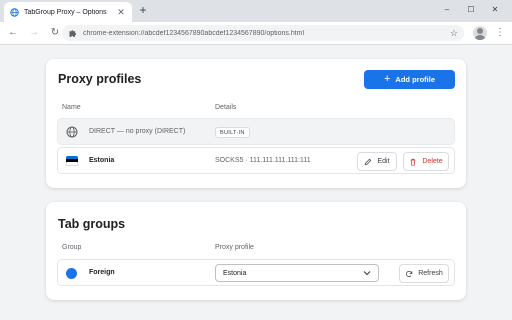  Describe the element at coordinates (71, 107) in the screenshot. I see `column-header-name: Name` at that location.